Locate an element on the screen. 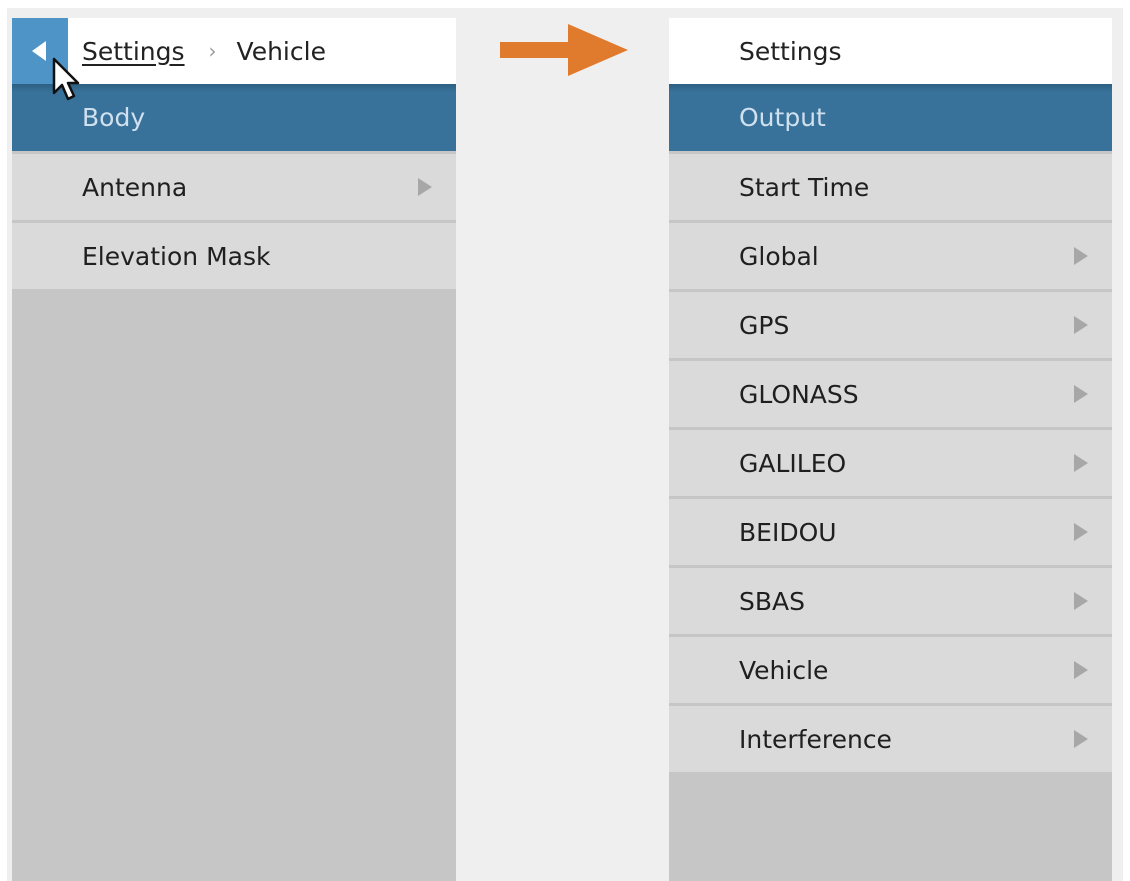 This screenshot has width=1130, height=881. menu-item-beidou: BEIDOU is located at coordinates (890, 532).